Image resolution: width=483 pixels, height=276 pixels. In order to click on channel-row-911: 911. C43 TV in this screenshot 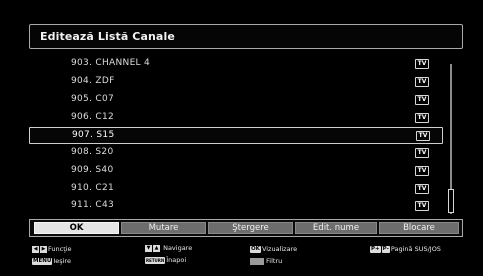, I will do `click(236, 206)`.